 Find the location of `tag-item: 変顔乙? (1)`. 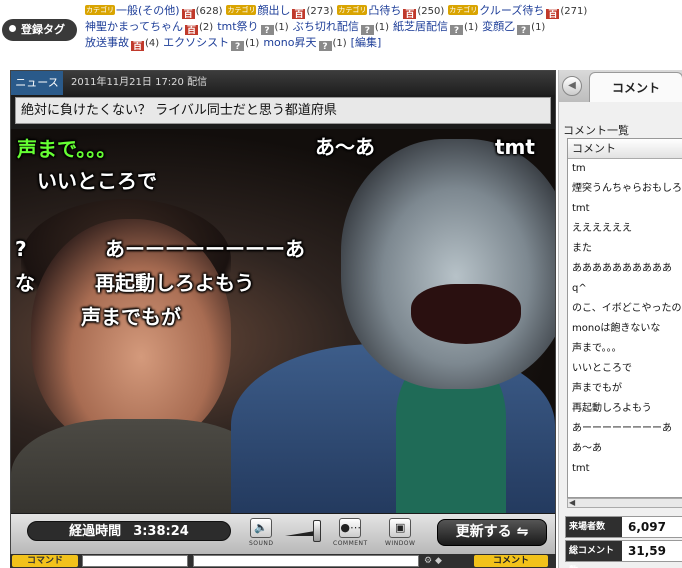

tag-item: 変顔乙? (1) is located at coordinates (513, 27).